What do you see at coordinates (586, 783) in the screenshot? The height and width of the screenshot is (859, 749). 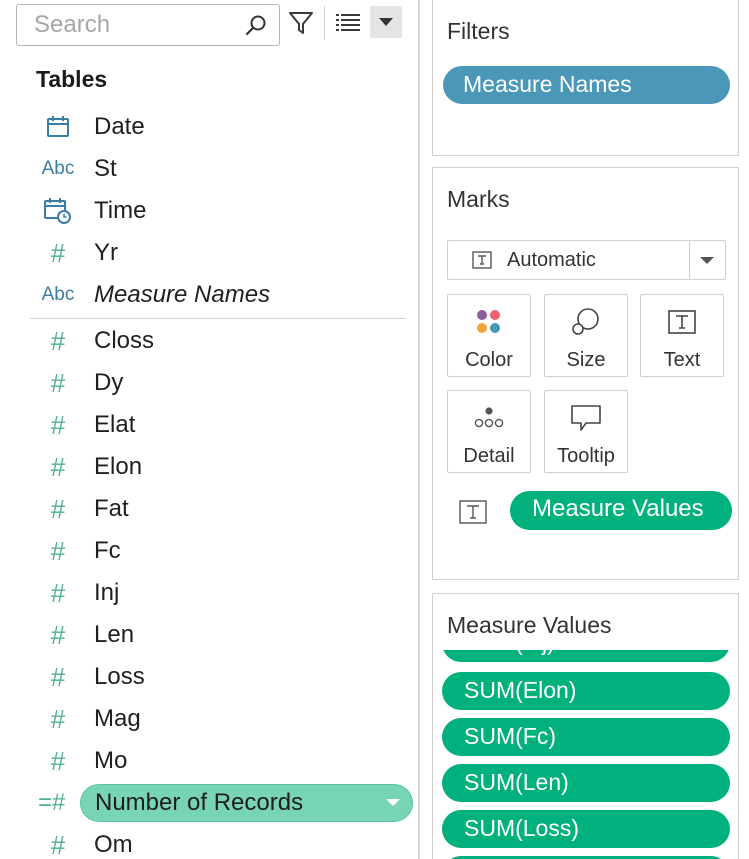 I see `measure-pill: SUM(Len)` at bounding box center [586, 783].